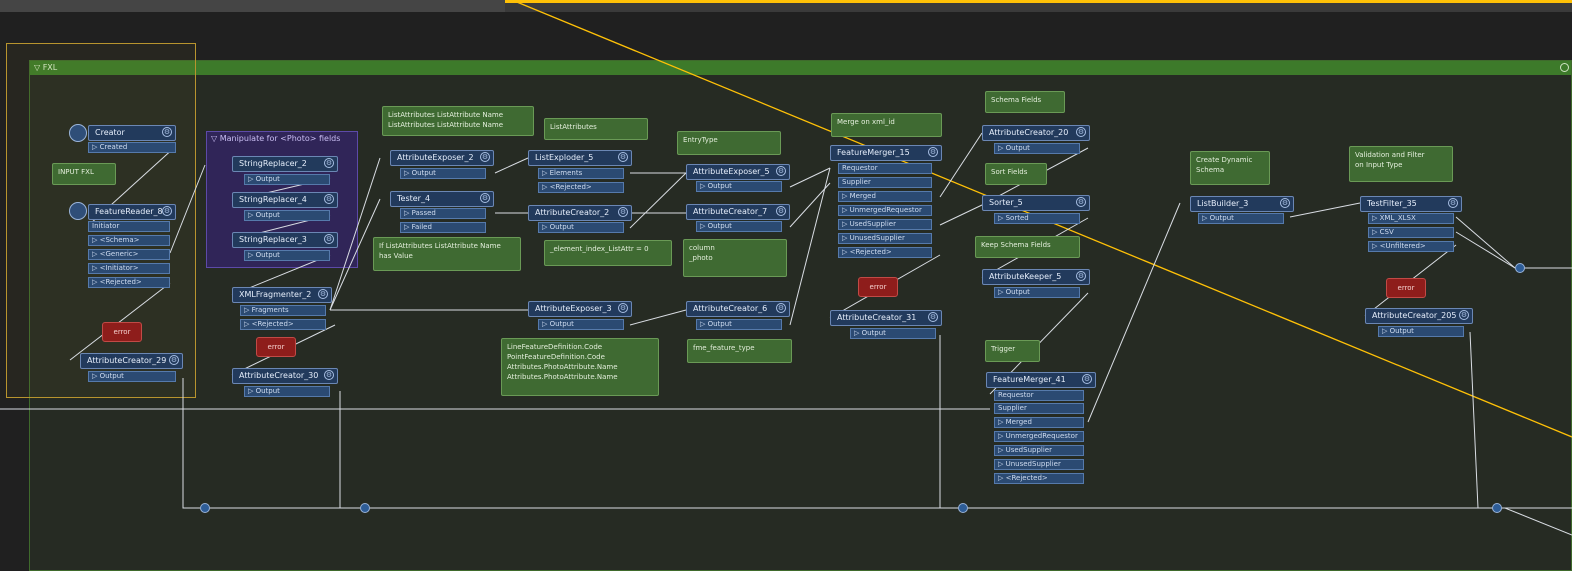 Image resolution: width=1572 pixels, height=571 pixels. What do you see at coordinates (738, 309) in the screenshot?
I see `transformer-attributecreator-6: AttributeCreator_6 ⚙` at bounding box center [738, 309].